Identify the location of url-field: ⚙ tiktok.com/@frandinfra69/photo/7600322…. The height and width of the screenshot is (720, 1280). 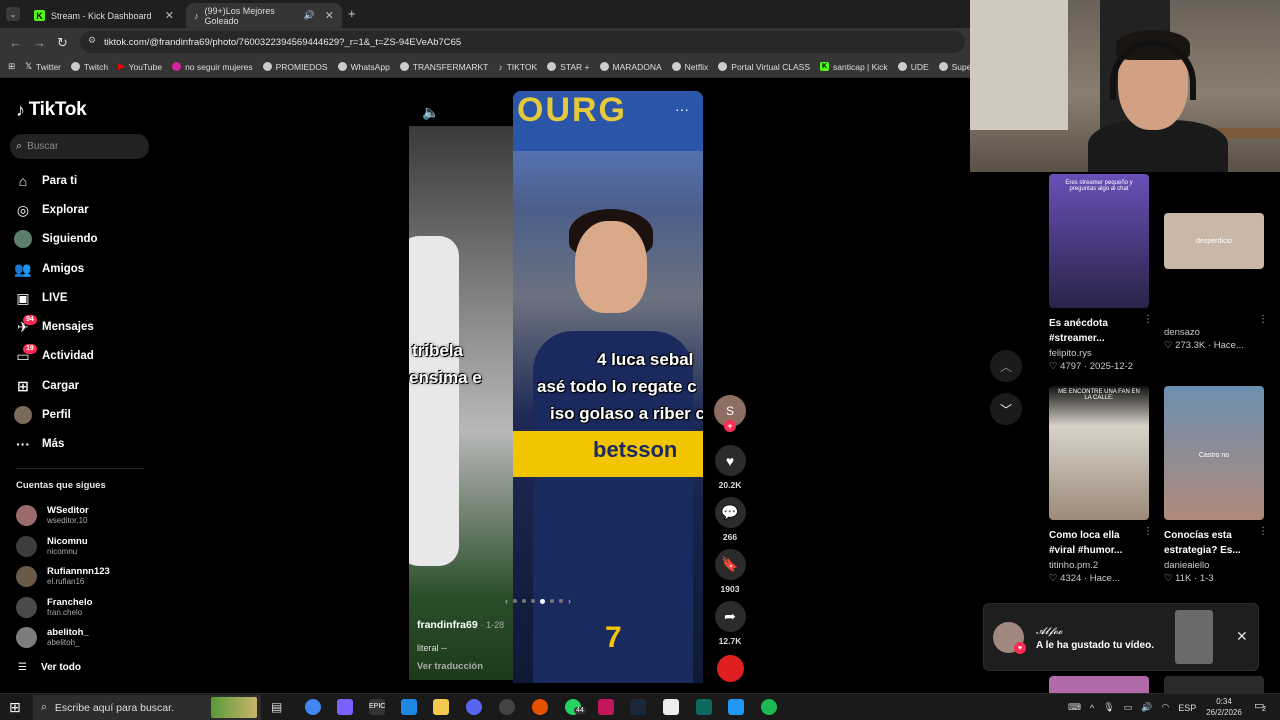
(522, 42).